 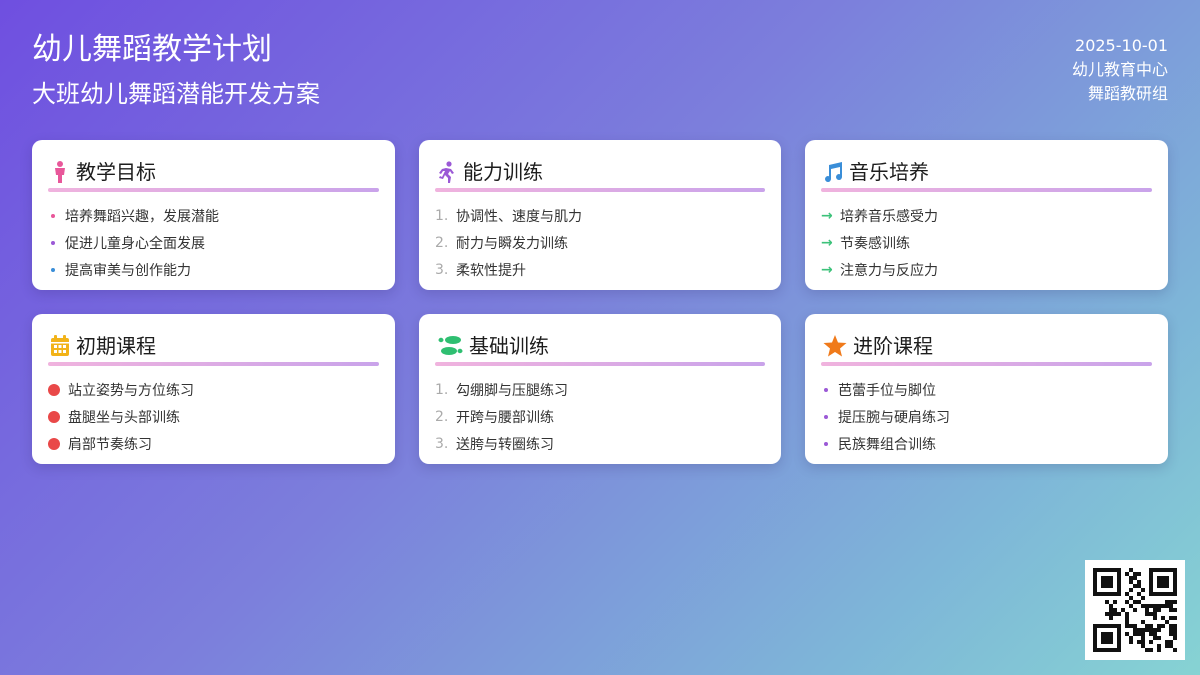 I want to click on item-list: 芭蕾手位与脚位 提压腕与硬肩练习 民族舞组合训练, so click(x=986, y=416).